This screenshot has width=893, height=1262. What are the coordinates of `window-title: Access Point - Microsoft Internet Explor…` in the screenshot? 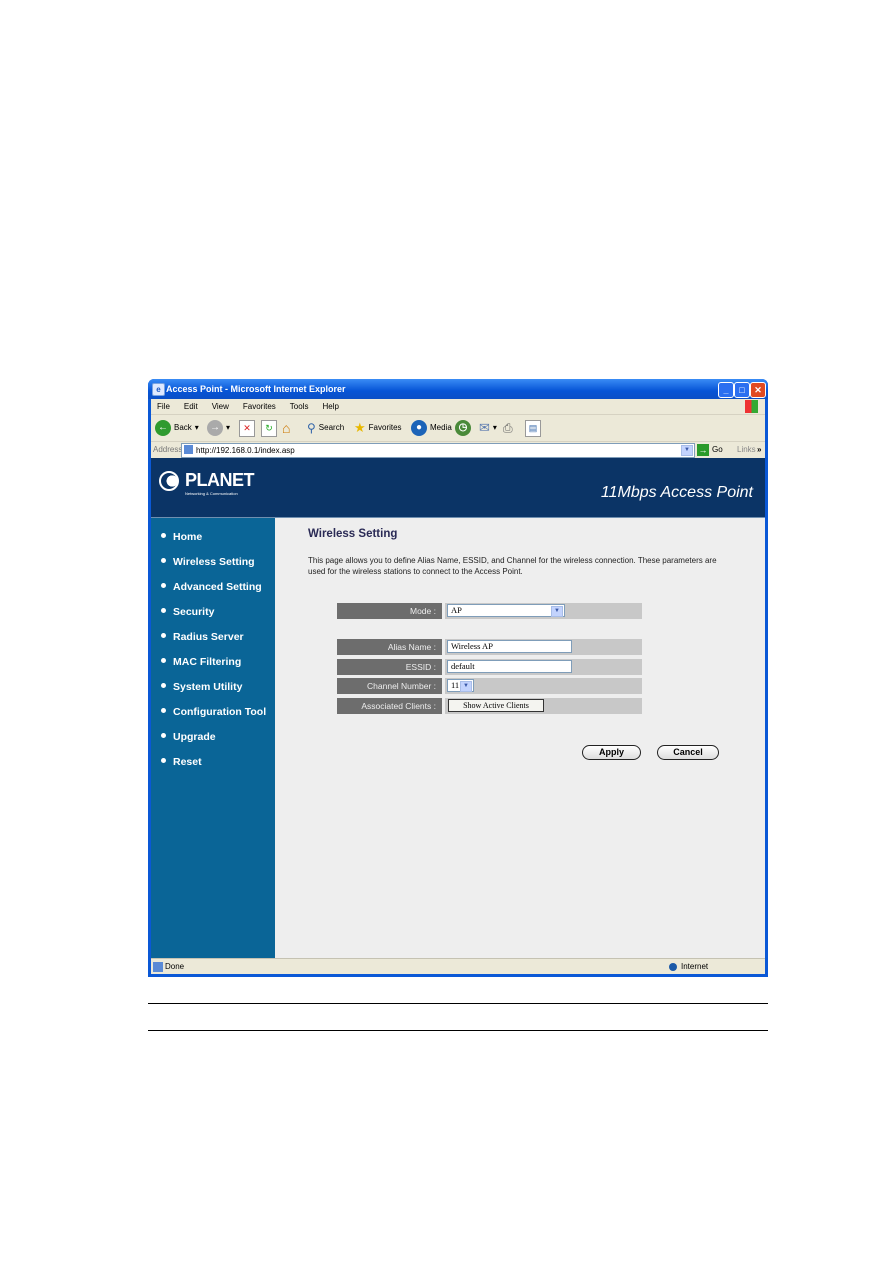 It's located at (256, 389).